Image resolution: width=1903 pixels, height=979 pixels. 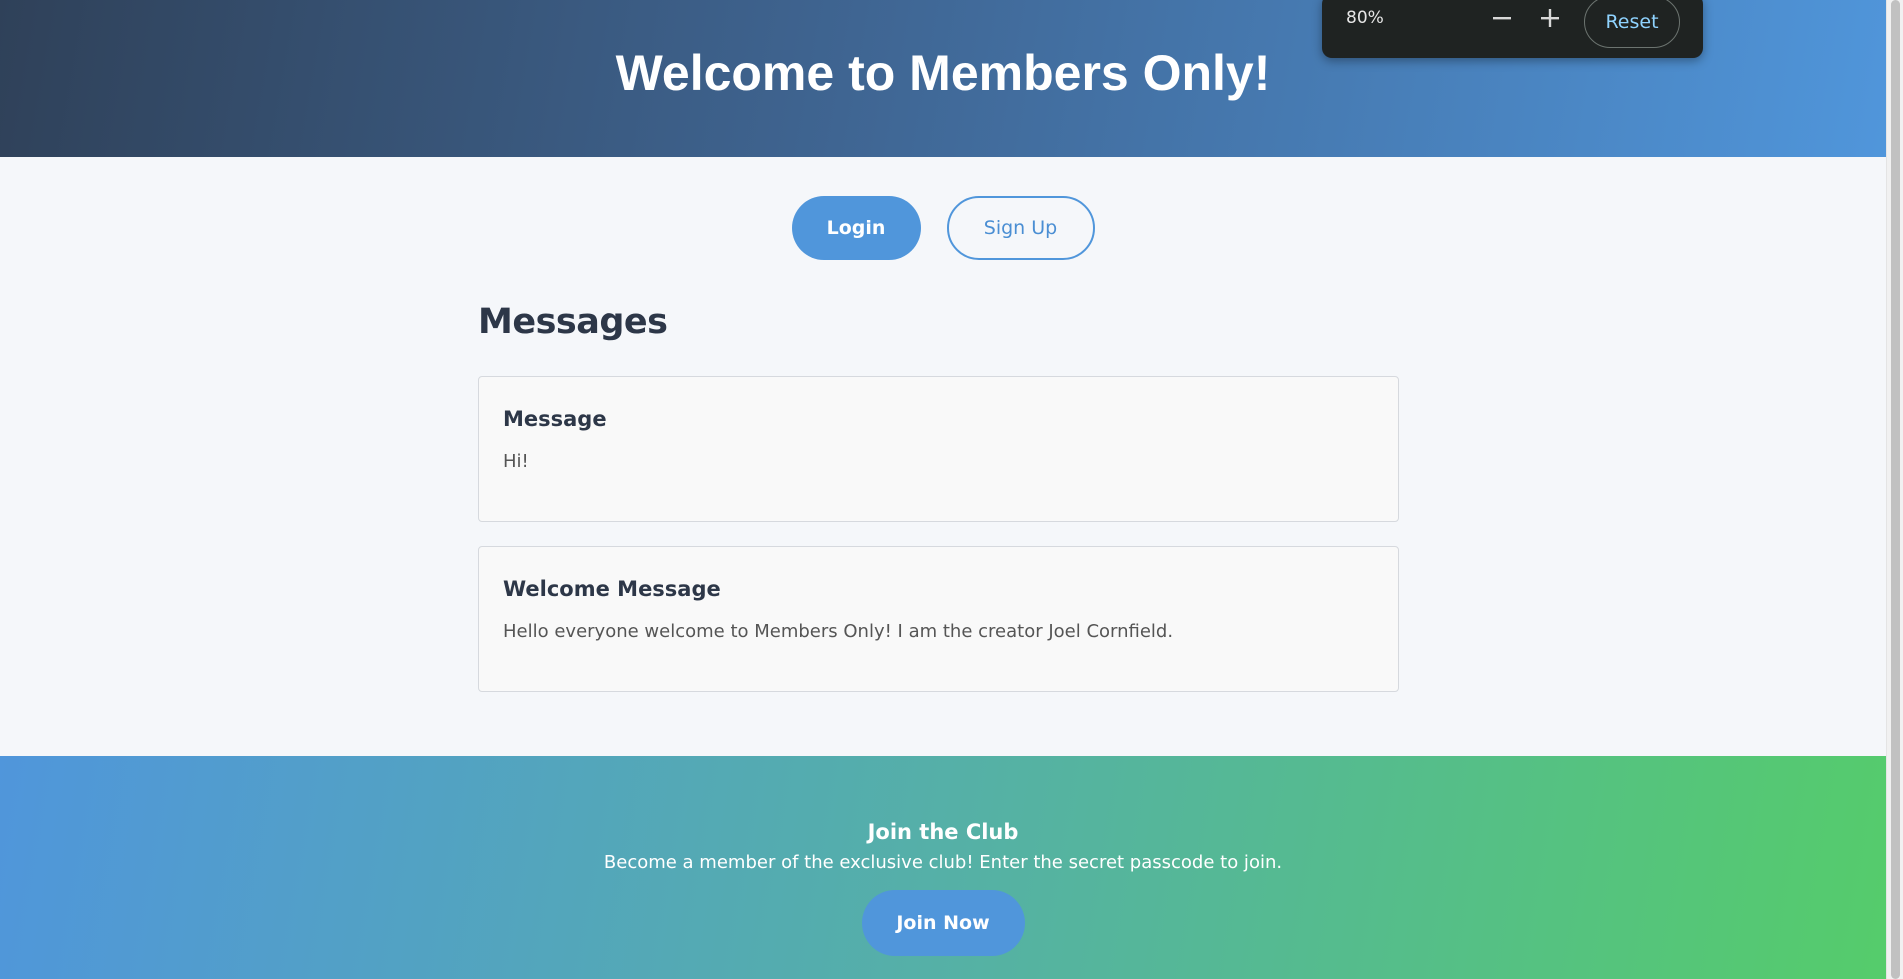 What do you see at coordinates (1632, 24) in the screenshot?
I see `zoom-reset-button: Reset` at bounding box center [1632, 24].